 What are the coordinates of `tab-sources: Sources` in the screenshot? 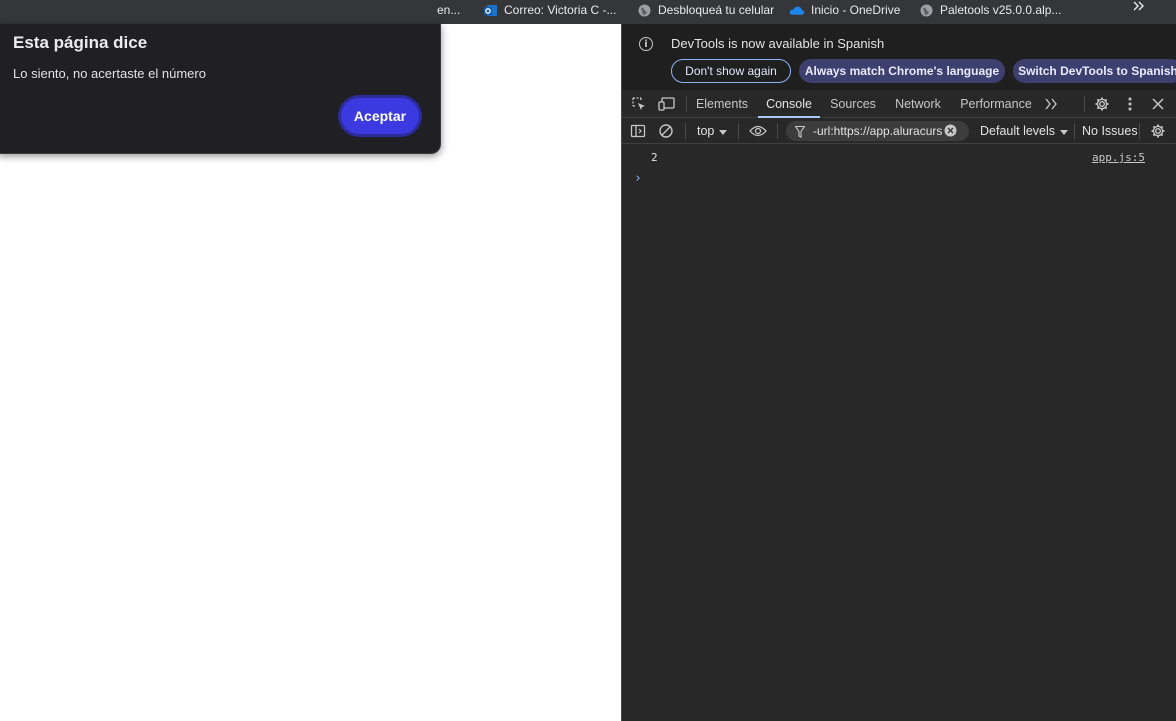 It's located at (853, 104).